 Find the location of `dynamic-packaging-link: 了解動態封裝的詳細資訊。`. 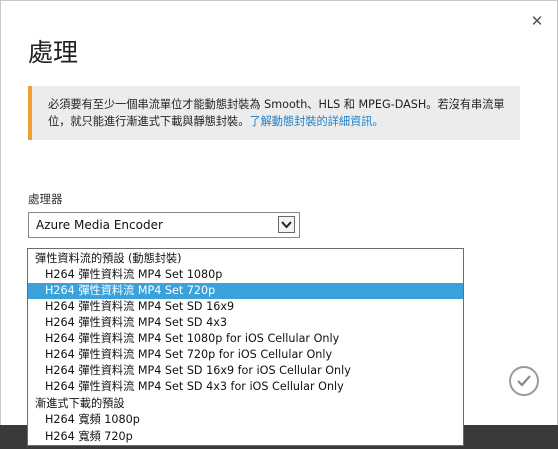

dynamic-packaging-link: 了解動態封裝的詳細資訊。 is located at coordinates (316, 121).